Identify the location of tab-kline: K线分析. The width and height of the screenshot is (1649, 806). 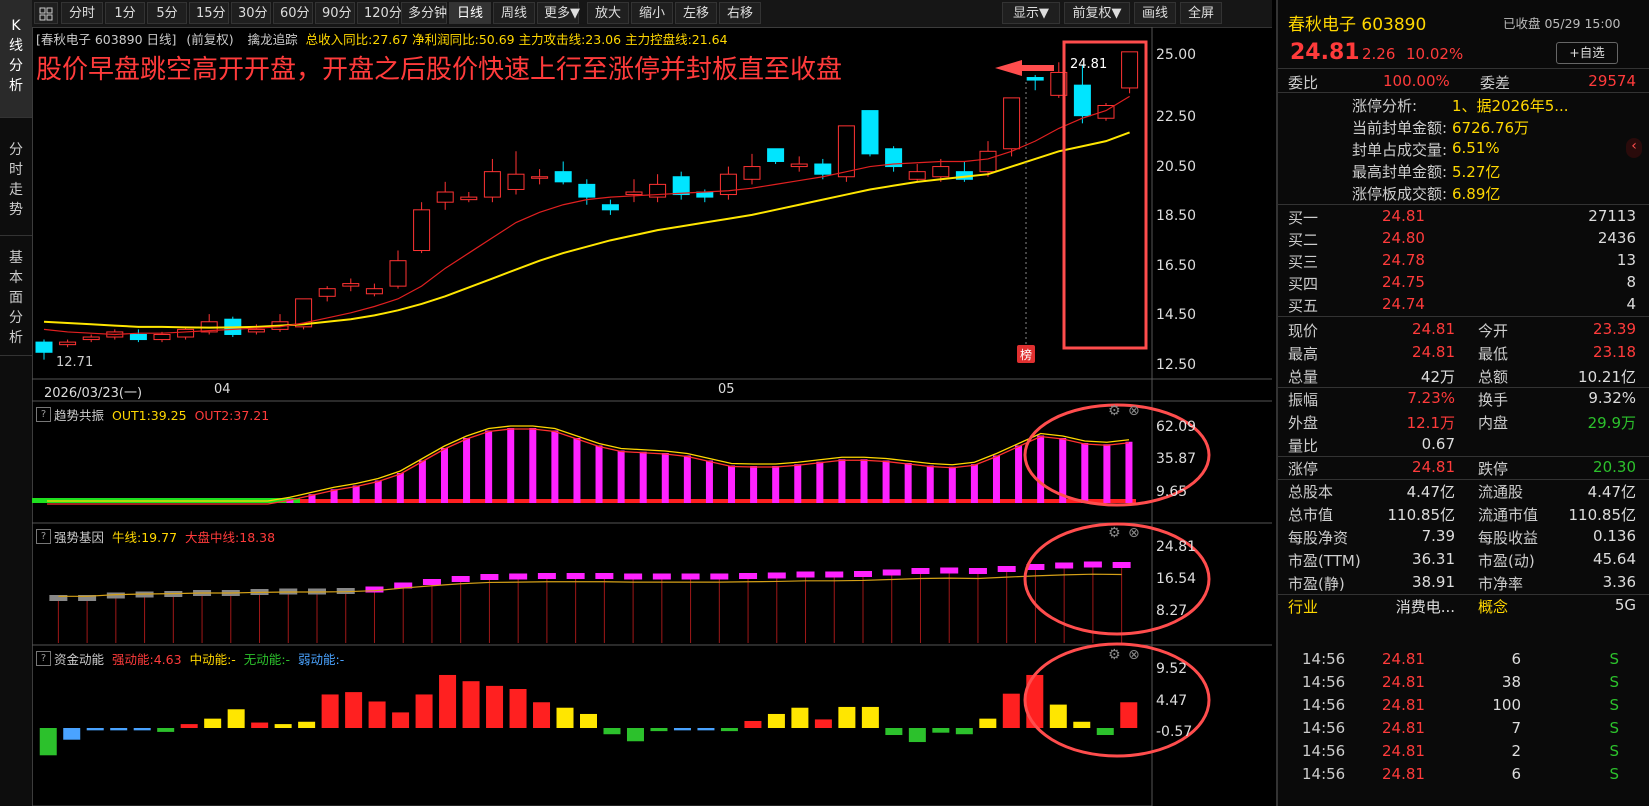
(16, 59).